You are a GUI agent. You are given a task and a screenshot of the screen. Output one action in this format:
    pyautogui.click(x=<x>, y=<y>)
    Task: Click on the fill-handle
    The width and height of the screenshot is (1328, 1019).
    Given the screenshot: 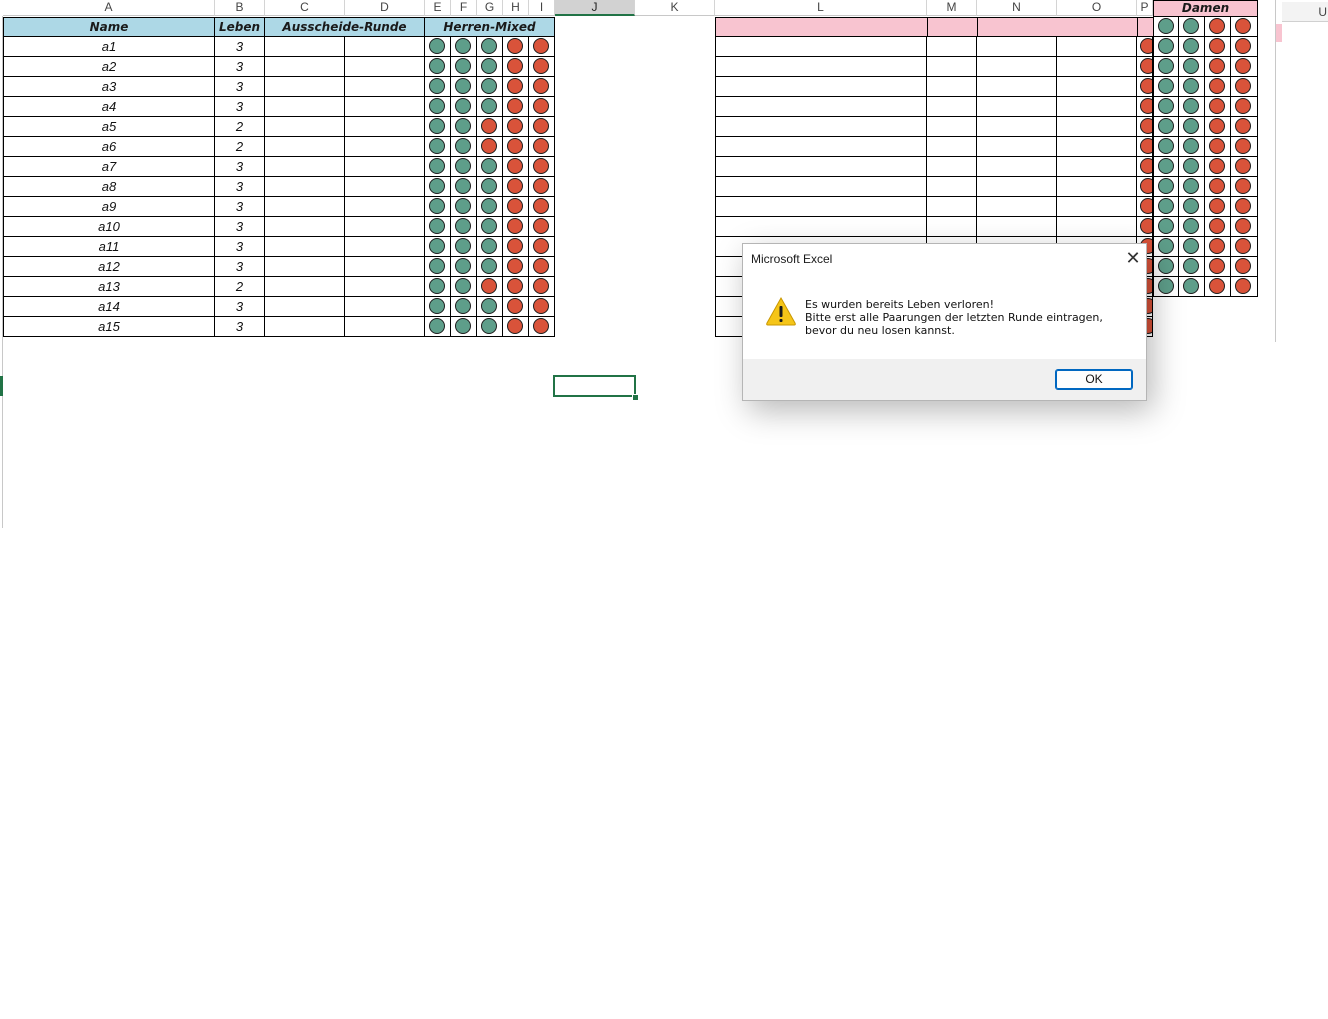 What is the action you would take?
    pyautogui.click(x=635, y=397)
    